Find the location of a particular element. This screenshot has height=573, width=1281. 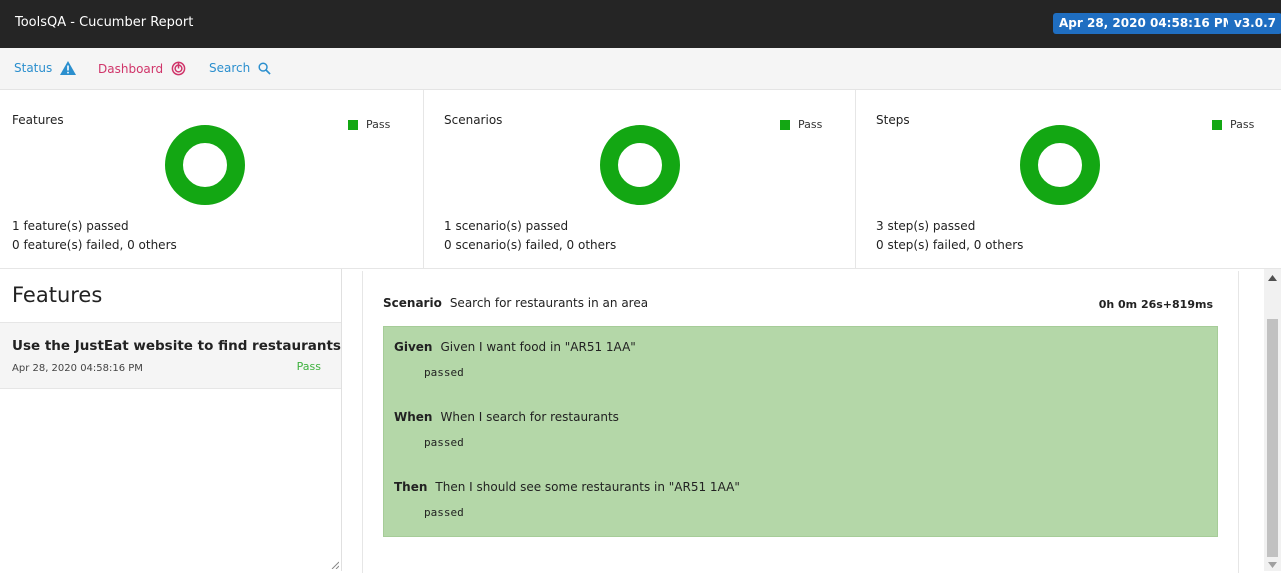

nav-bar: Status Dashboard Search is located at coordinates (640, 69).